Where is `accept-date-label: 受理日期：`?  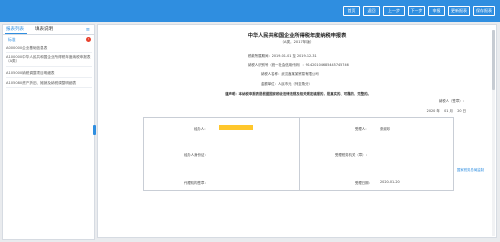 accept-date-label: 受理日期： is located at coordinates (363, 183).